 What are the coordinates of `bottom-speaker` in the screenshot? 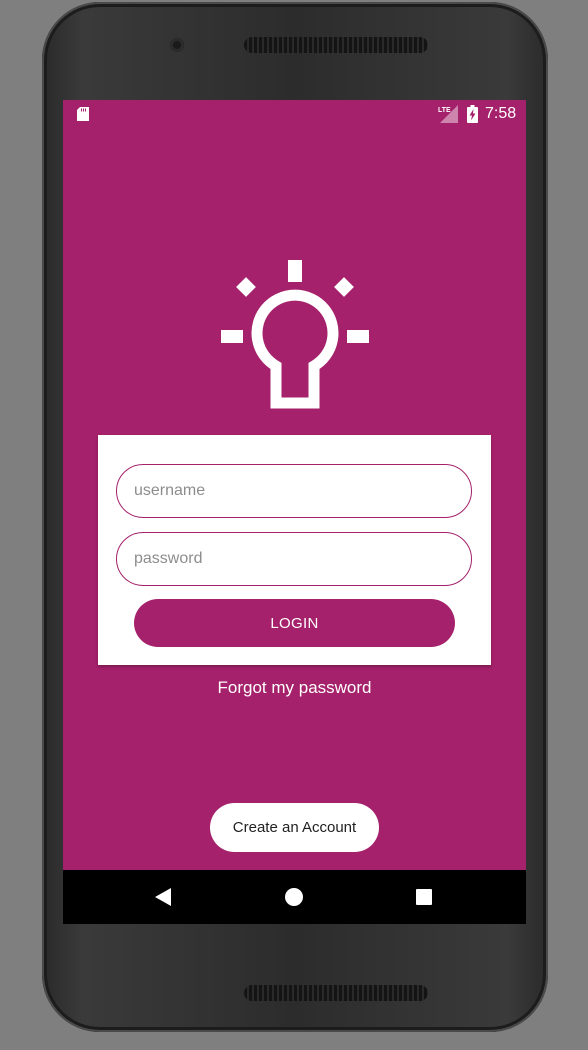 It's located at (336, 993).